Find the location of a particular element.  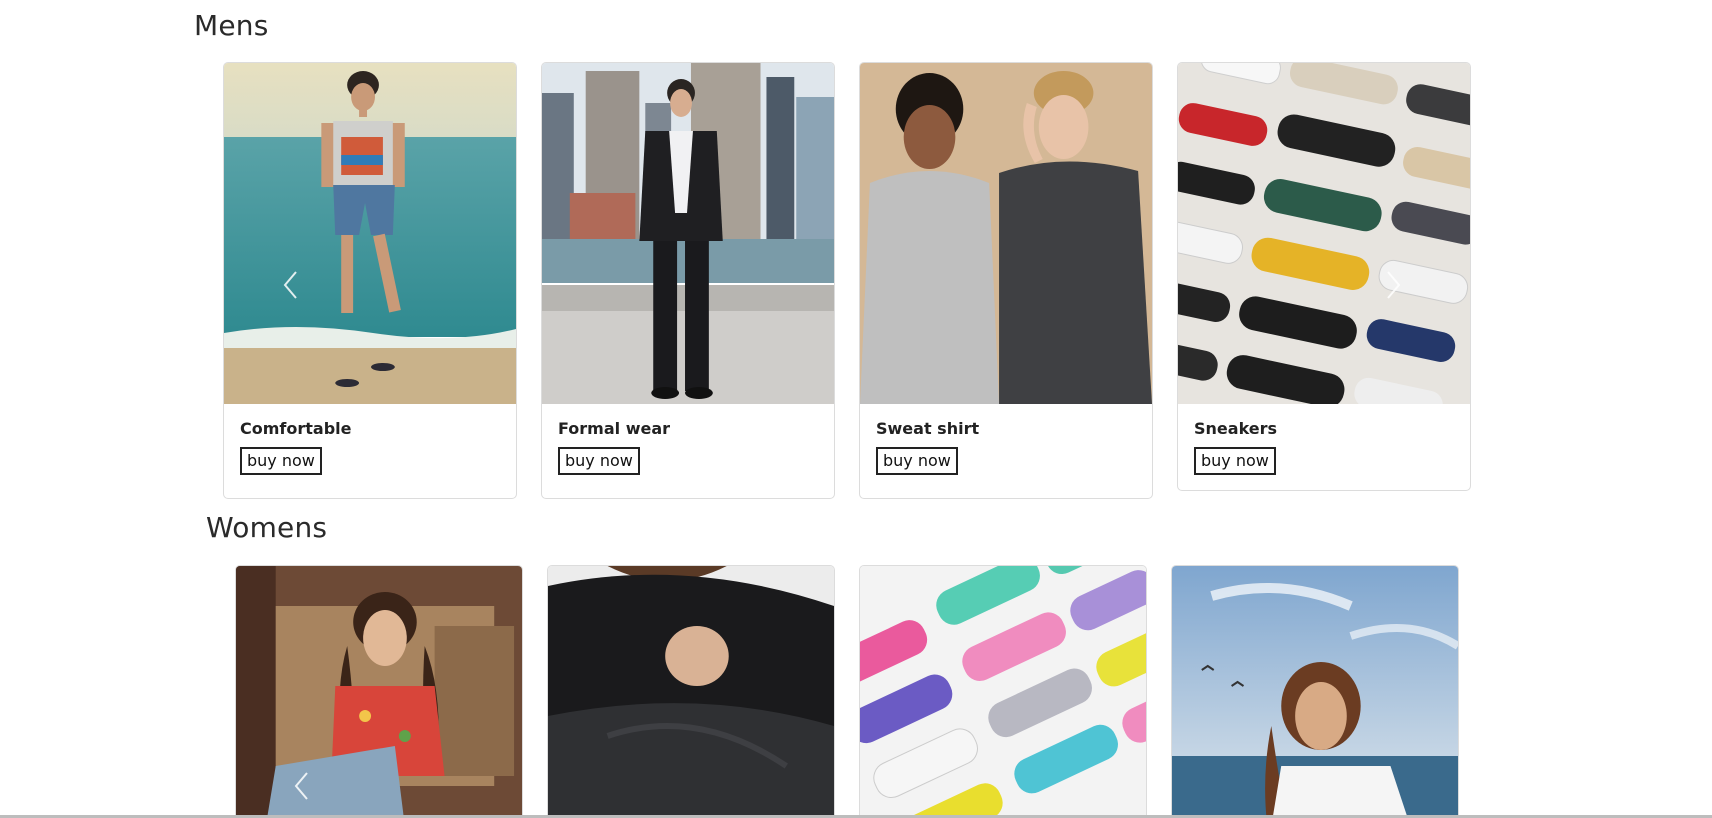

product-photo-woman-sitting is located at coordinates (379, 692).